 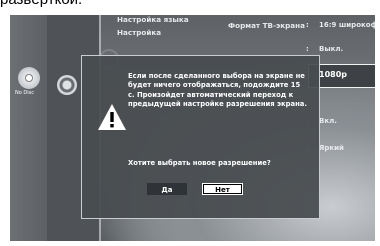 What do you see at coordinates (333, 74) in the screenshot?
I see `setting-value-resolution: 1080р` at bounding box center [333, 74].